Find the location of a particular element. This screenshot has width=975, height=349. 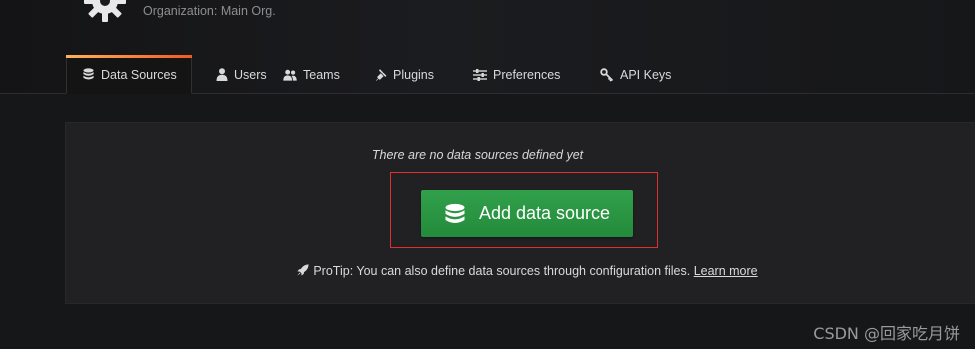

learn-more-link: Learn more is located at coordinates (726, 271).